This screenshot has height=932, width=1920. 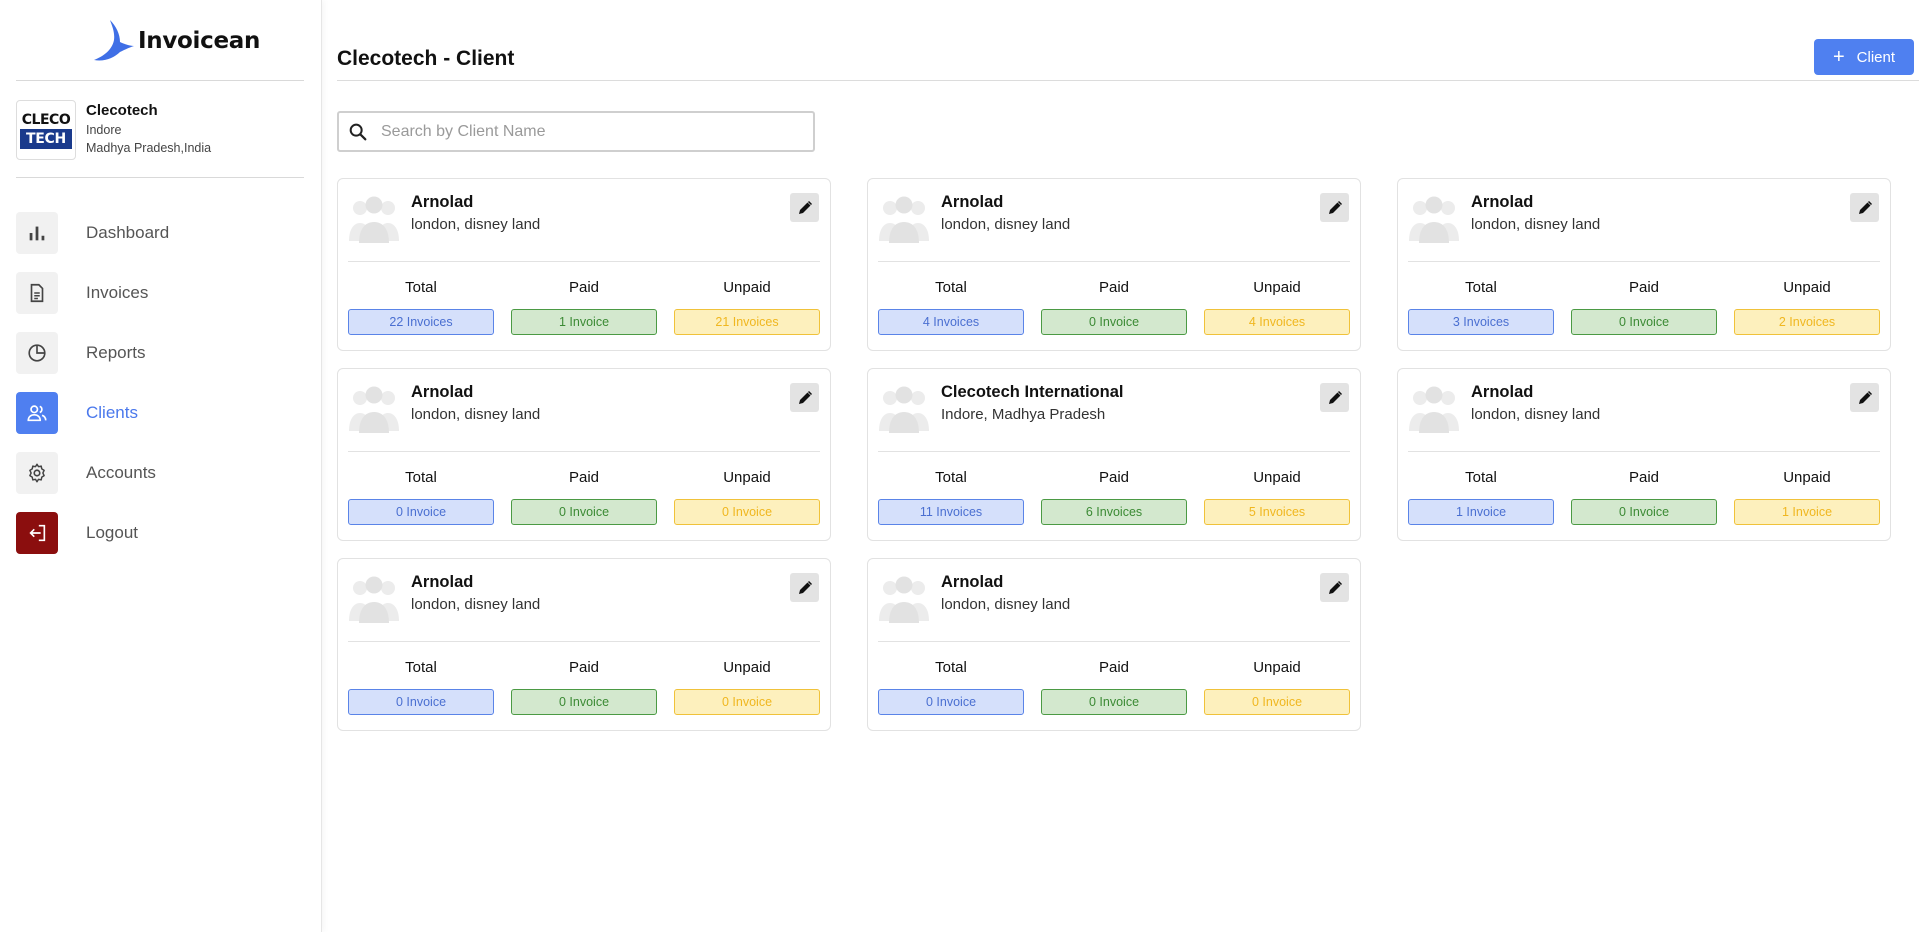 I want to click on sidebar-item-label: Accounts, so click(x=121, y=472).